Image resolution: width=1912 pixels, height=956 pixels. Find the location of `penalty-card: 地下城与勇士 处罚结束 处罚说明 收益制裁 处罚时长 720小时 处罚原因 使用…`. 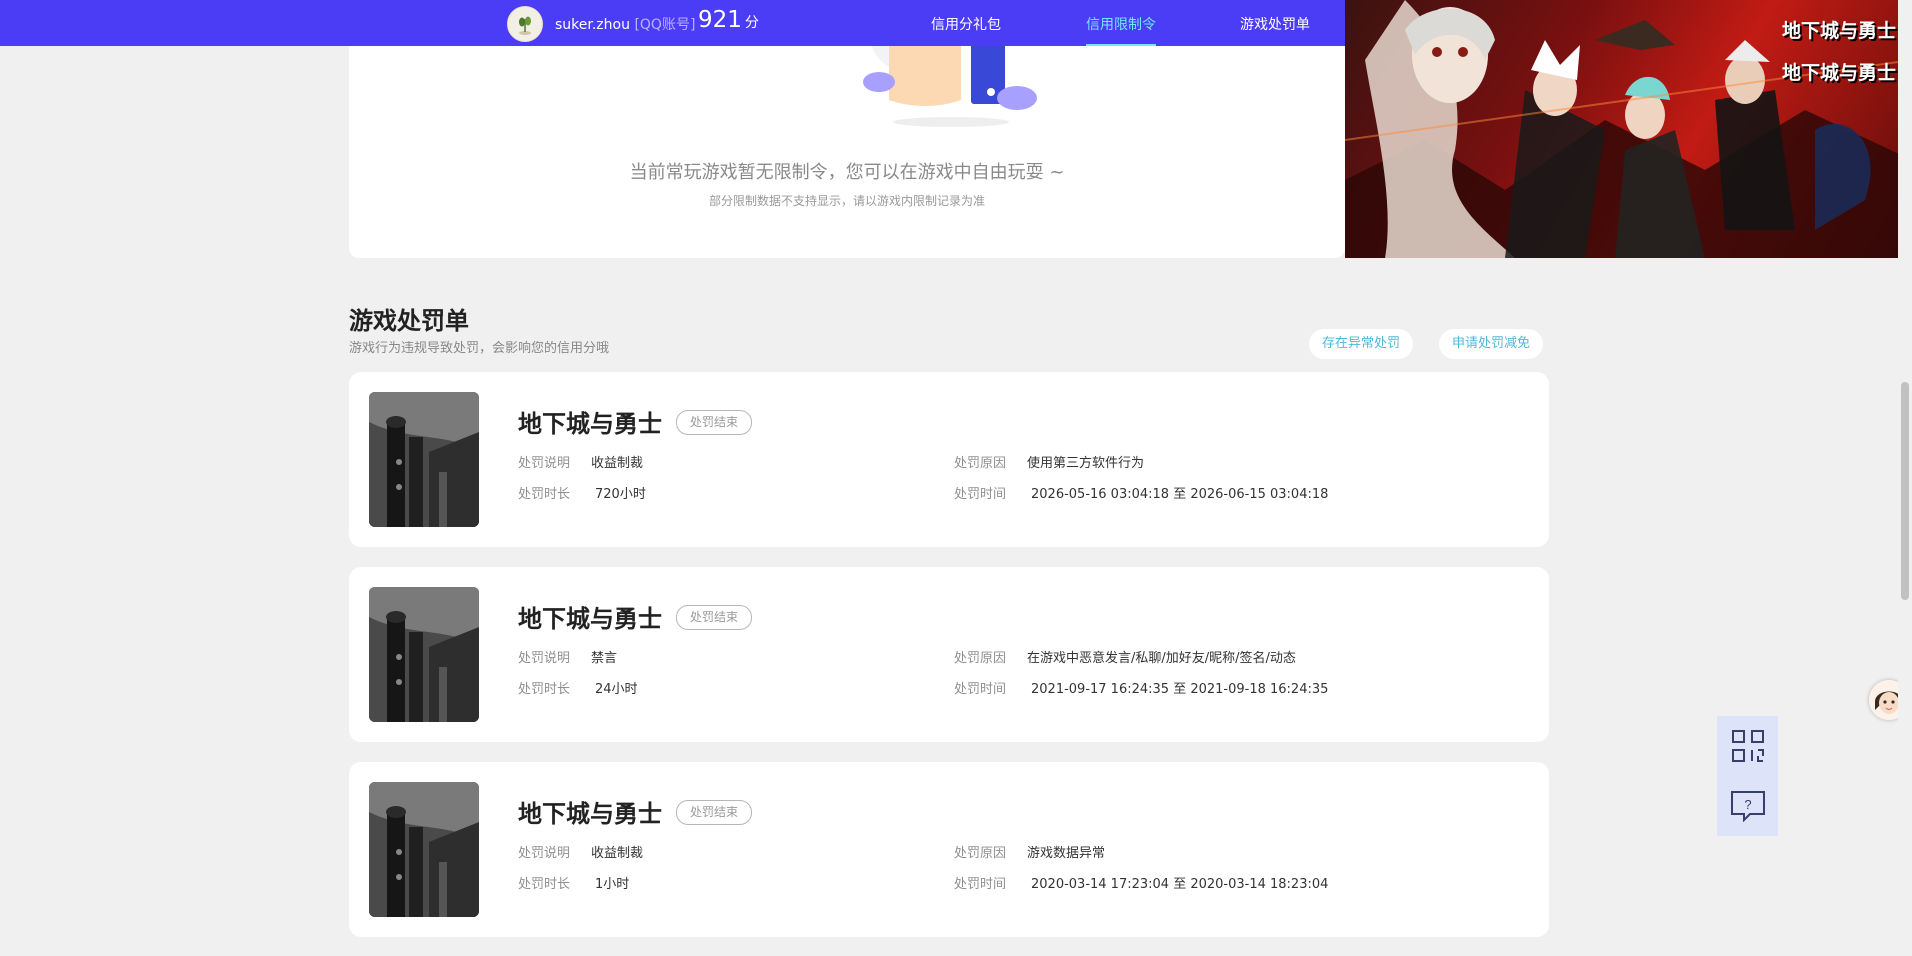

penalty-card: 地下城与勇士 处罚结束 处罚说明 收益制裁 处罚时长 720小时 处罚原因 使用… is located at coordinates (949, 459).